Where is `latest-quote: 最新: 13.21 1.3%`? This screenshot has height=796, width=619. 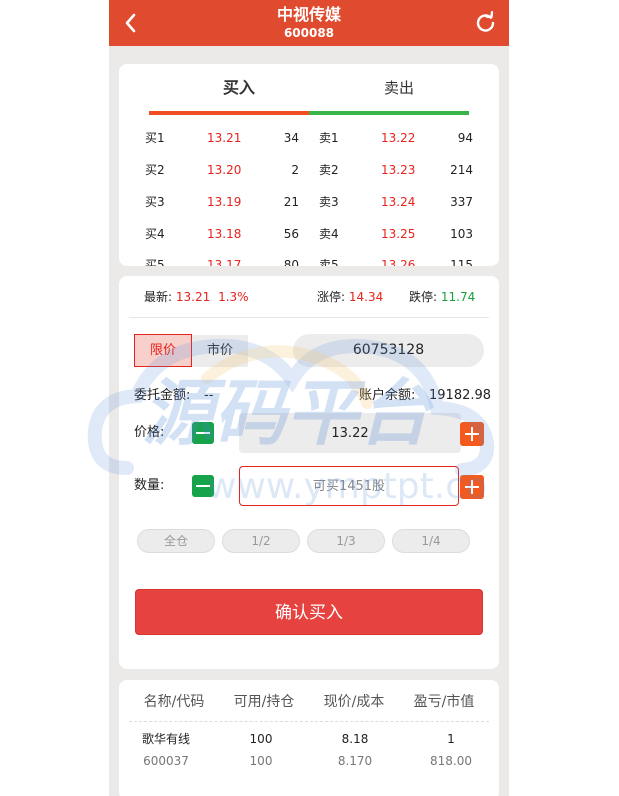
latest-quote: 最新: 13.21 1.3% is located at coordinates (196, 297).